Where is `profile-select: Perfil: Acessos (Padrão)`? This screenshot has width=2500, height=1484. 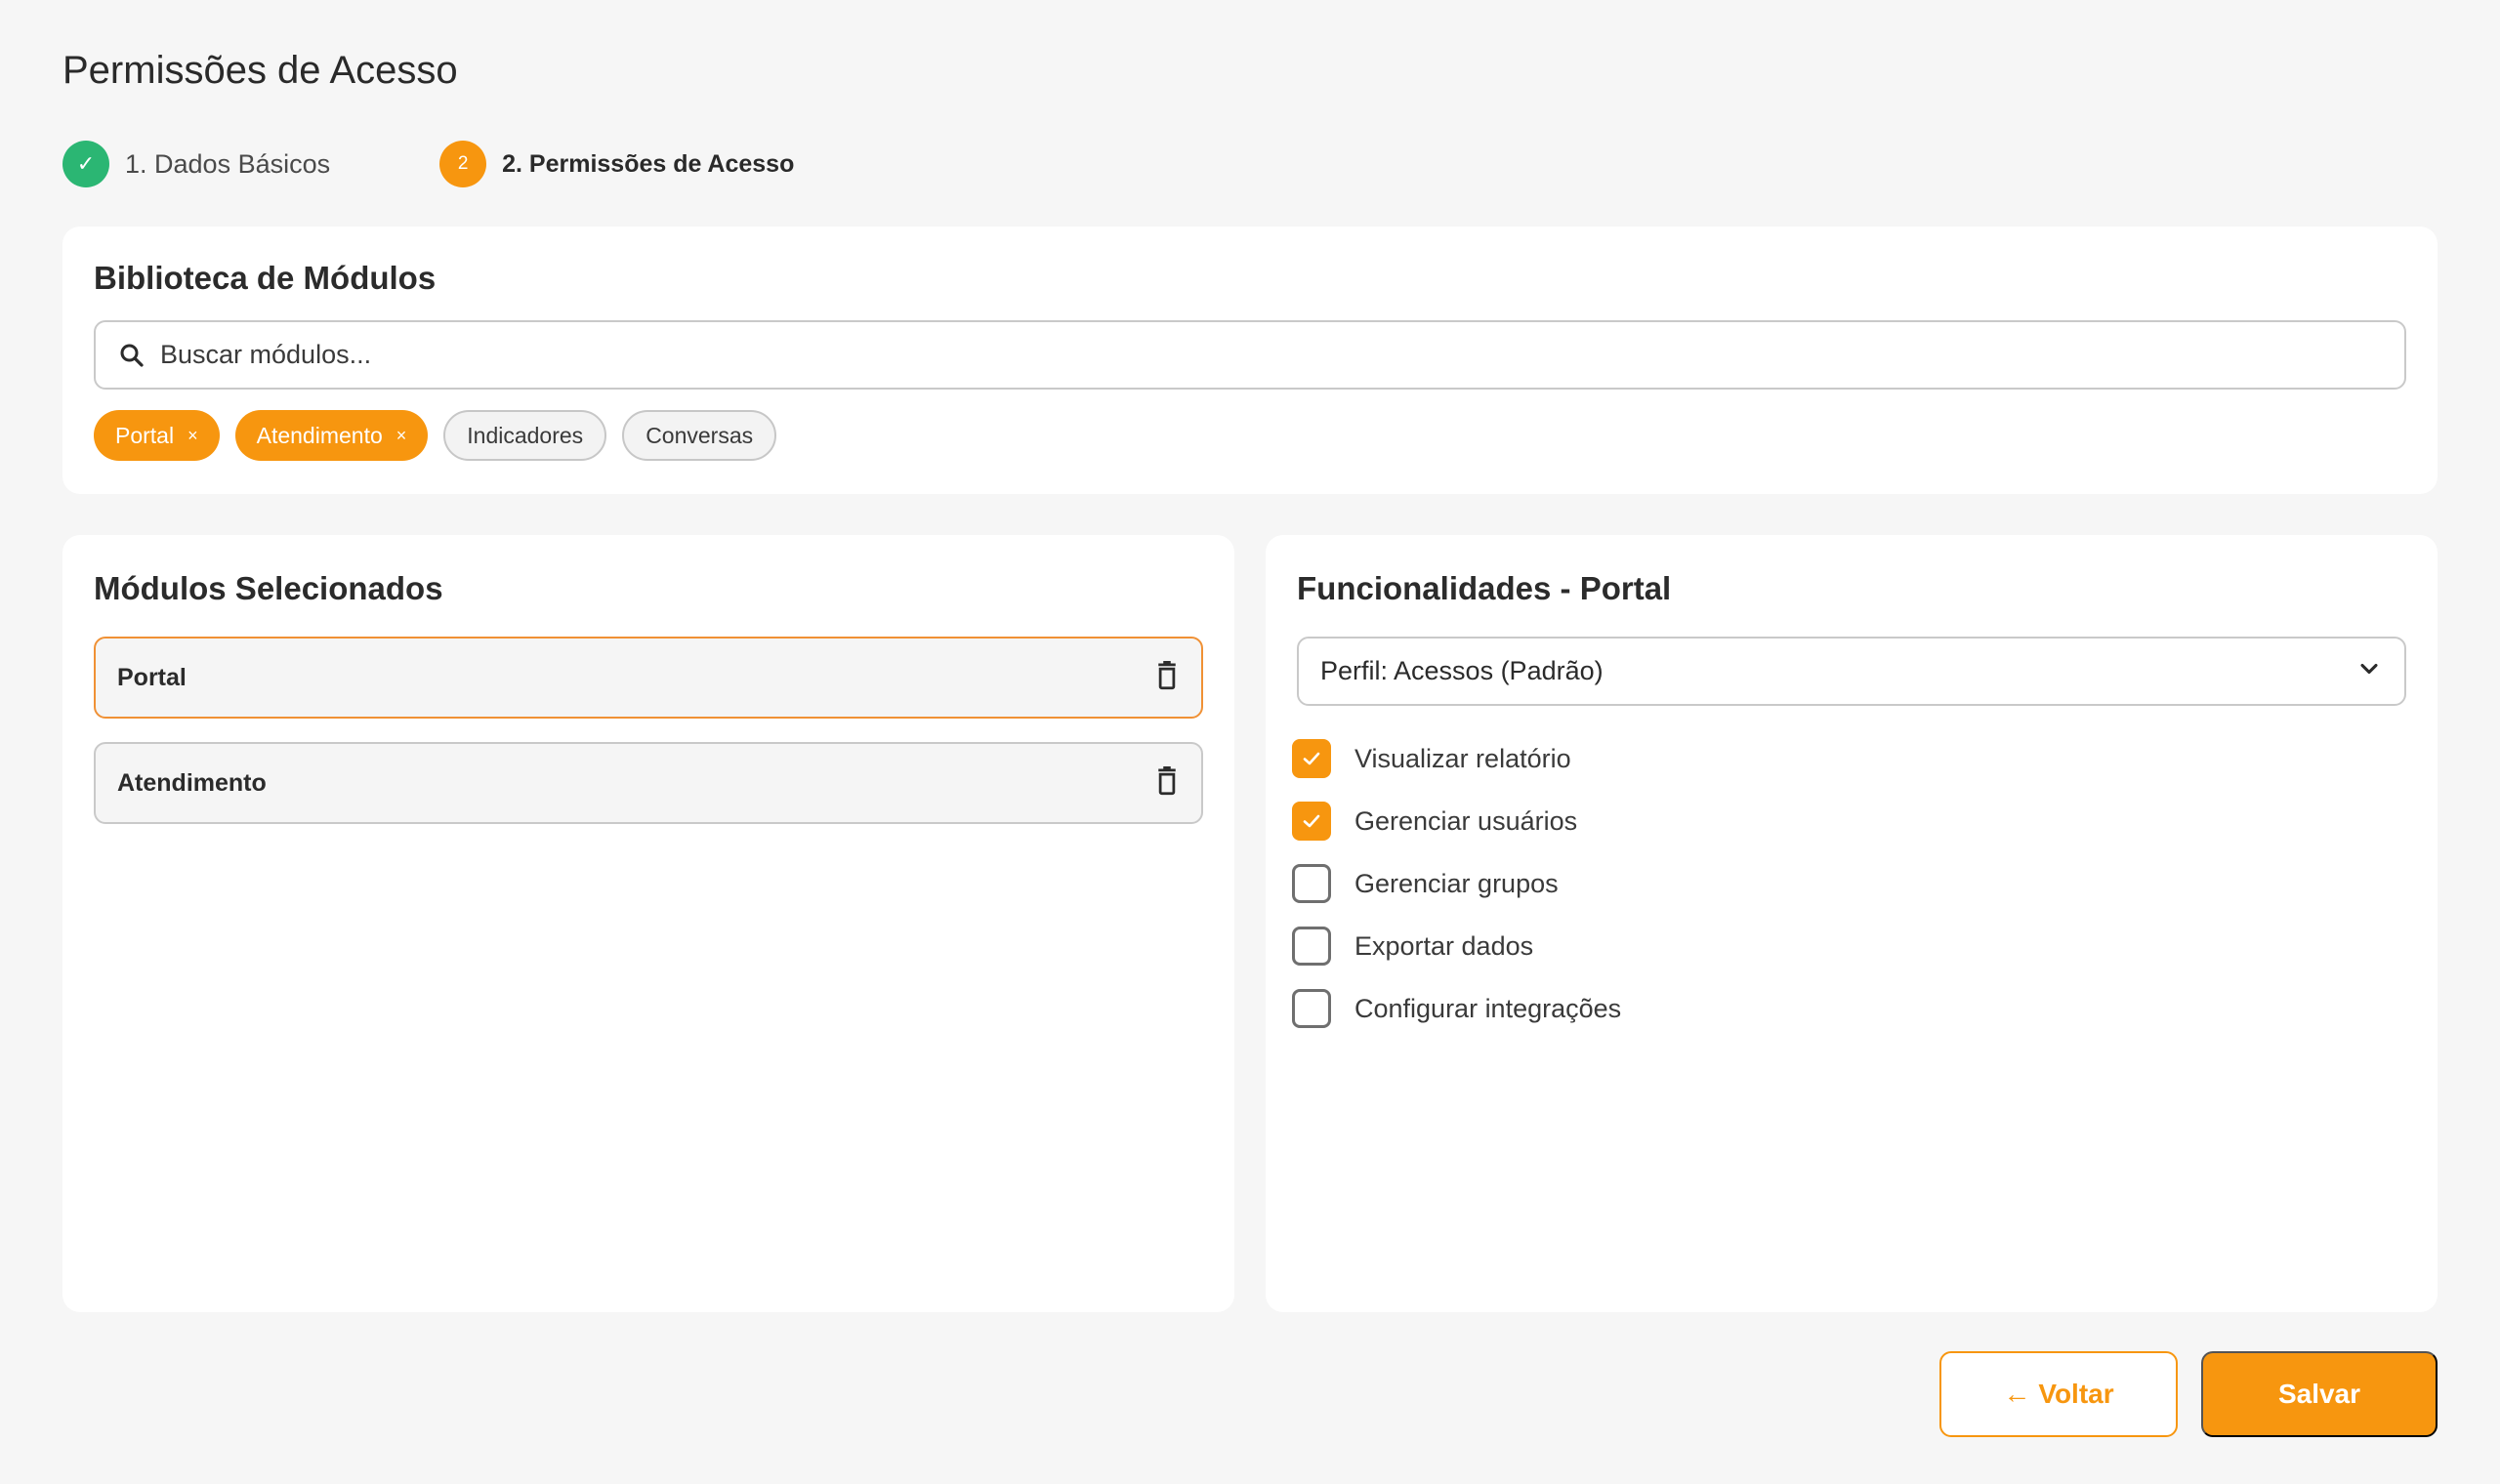 profile-select: Perfil: Acessos (Padrão) is located at coordinates (1852, 672).